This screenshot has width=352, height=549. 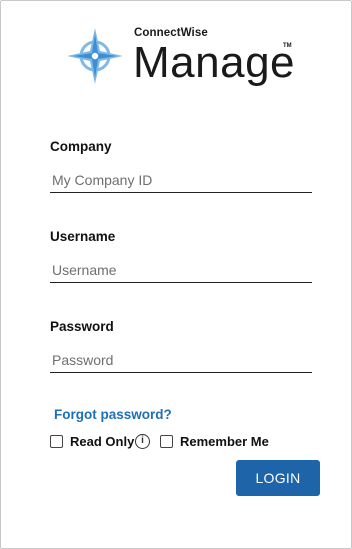 I want to click on trademark-mark: TM, so click(x=287, y=46).